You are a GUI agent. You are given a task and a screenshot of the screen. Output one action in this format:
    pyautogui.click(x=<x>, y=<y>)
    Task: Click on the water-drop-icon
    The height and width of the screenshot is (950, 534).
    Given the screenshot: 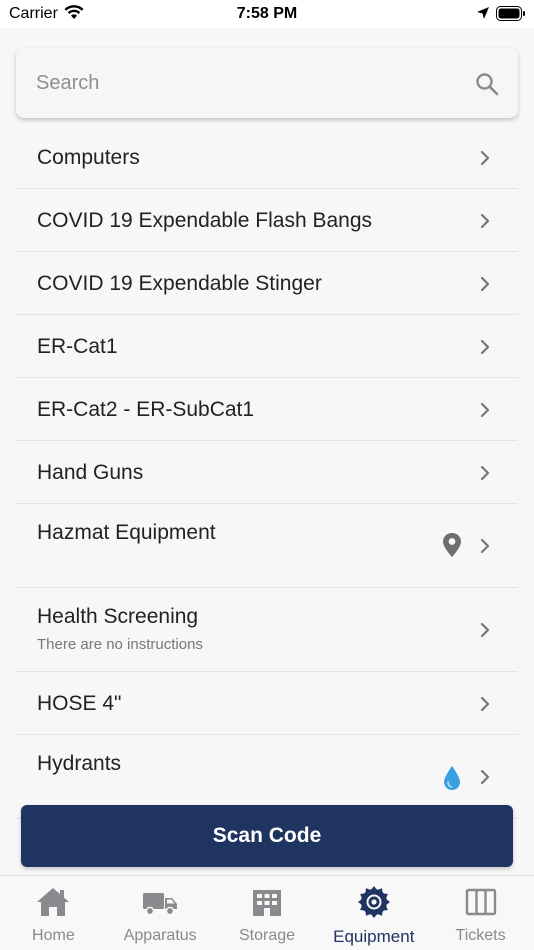 What is the action you would take?
    pyautogui.click(x=452, y=780)
    